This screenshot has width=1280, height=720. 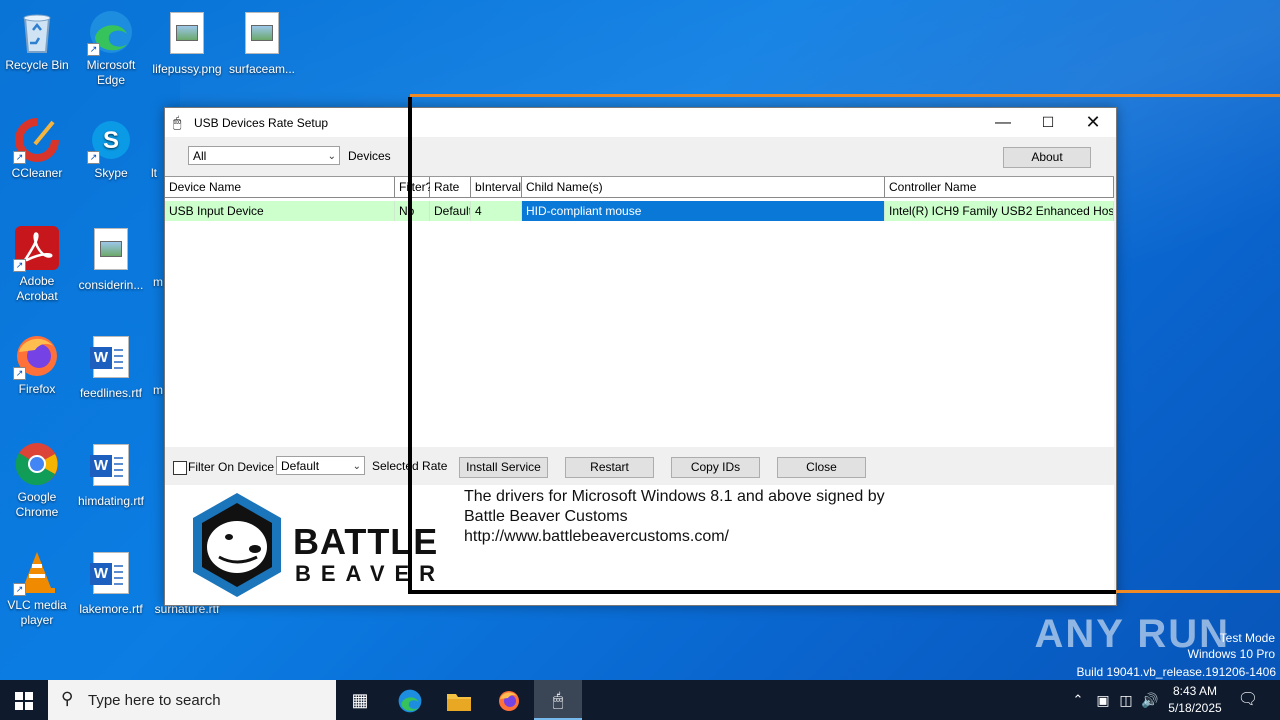 What do you see at coordinates (1048, 122) in the screenshot?
I see `maximize-button: ☐` at bounding box center [1048, 122].